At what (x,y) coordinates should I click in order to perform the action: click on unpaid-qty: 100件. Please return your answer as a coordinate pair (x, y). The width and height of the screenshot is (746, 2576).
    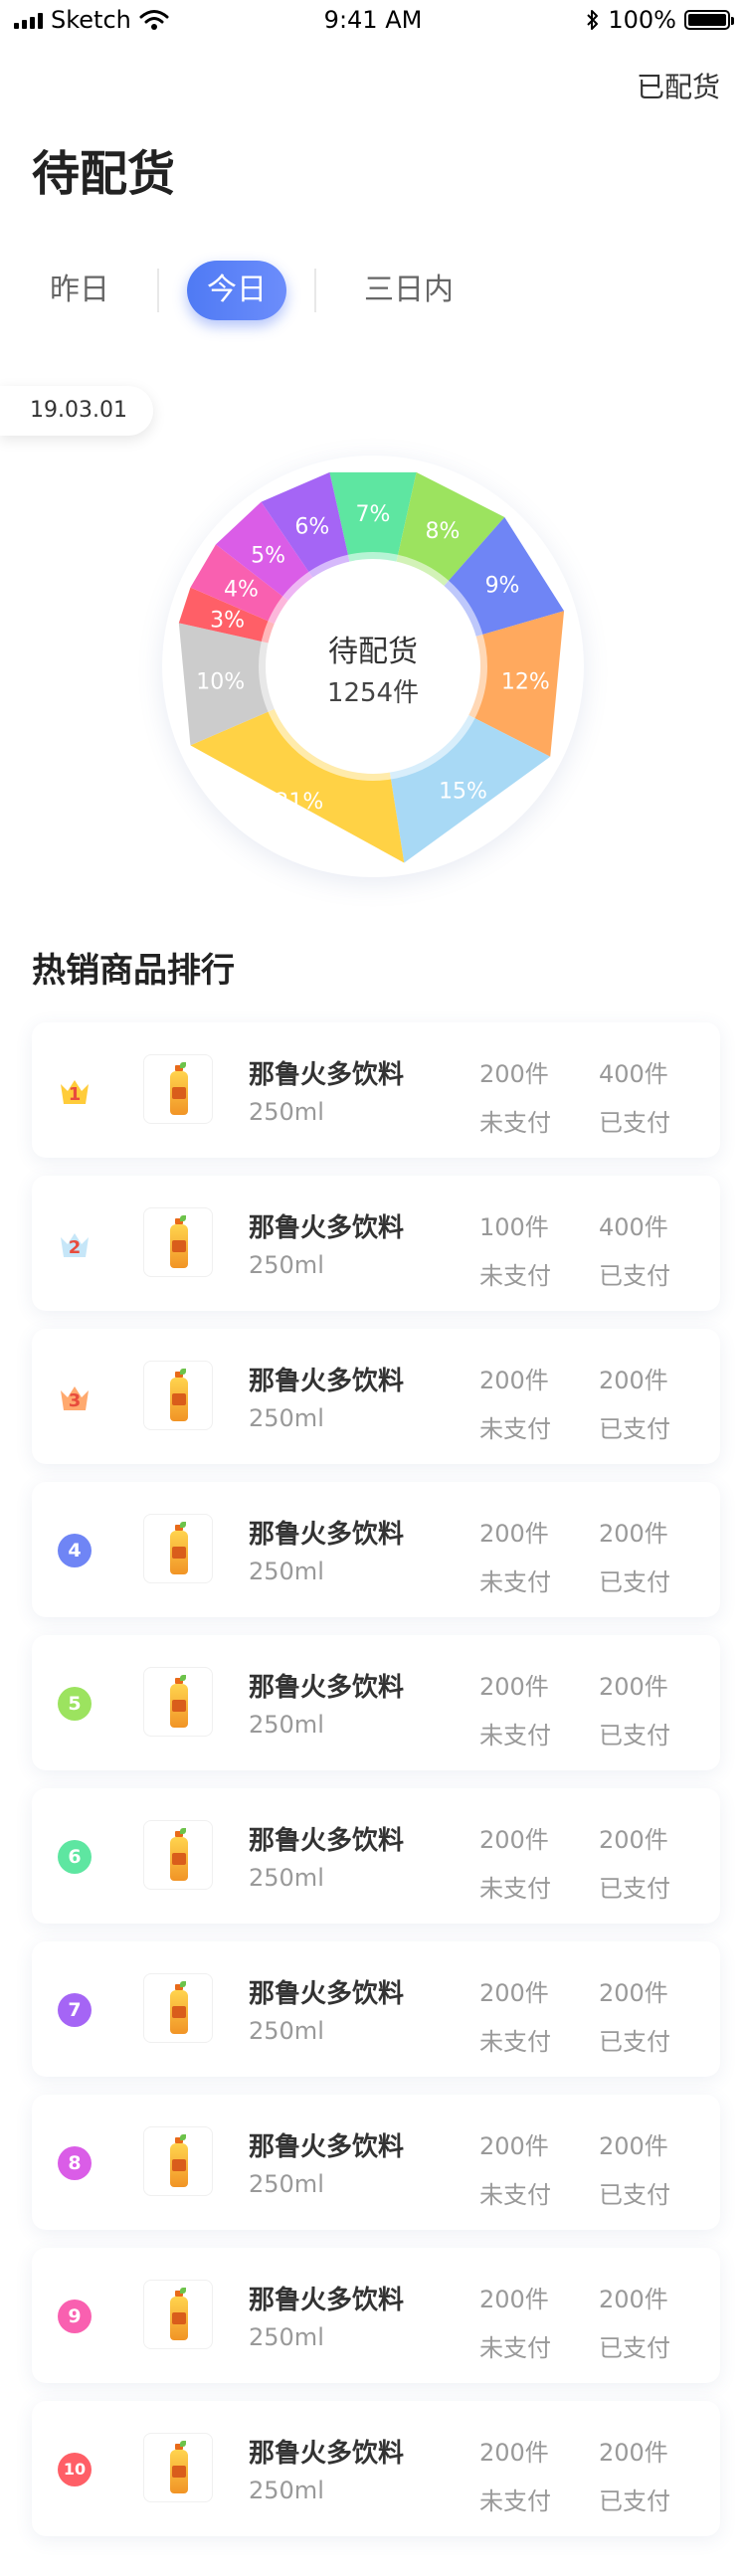
    Looking at the image, I should click on (514, 1227).